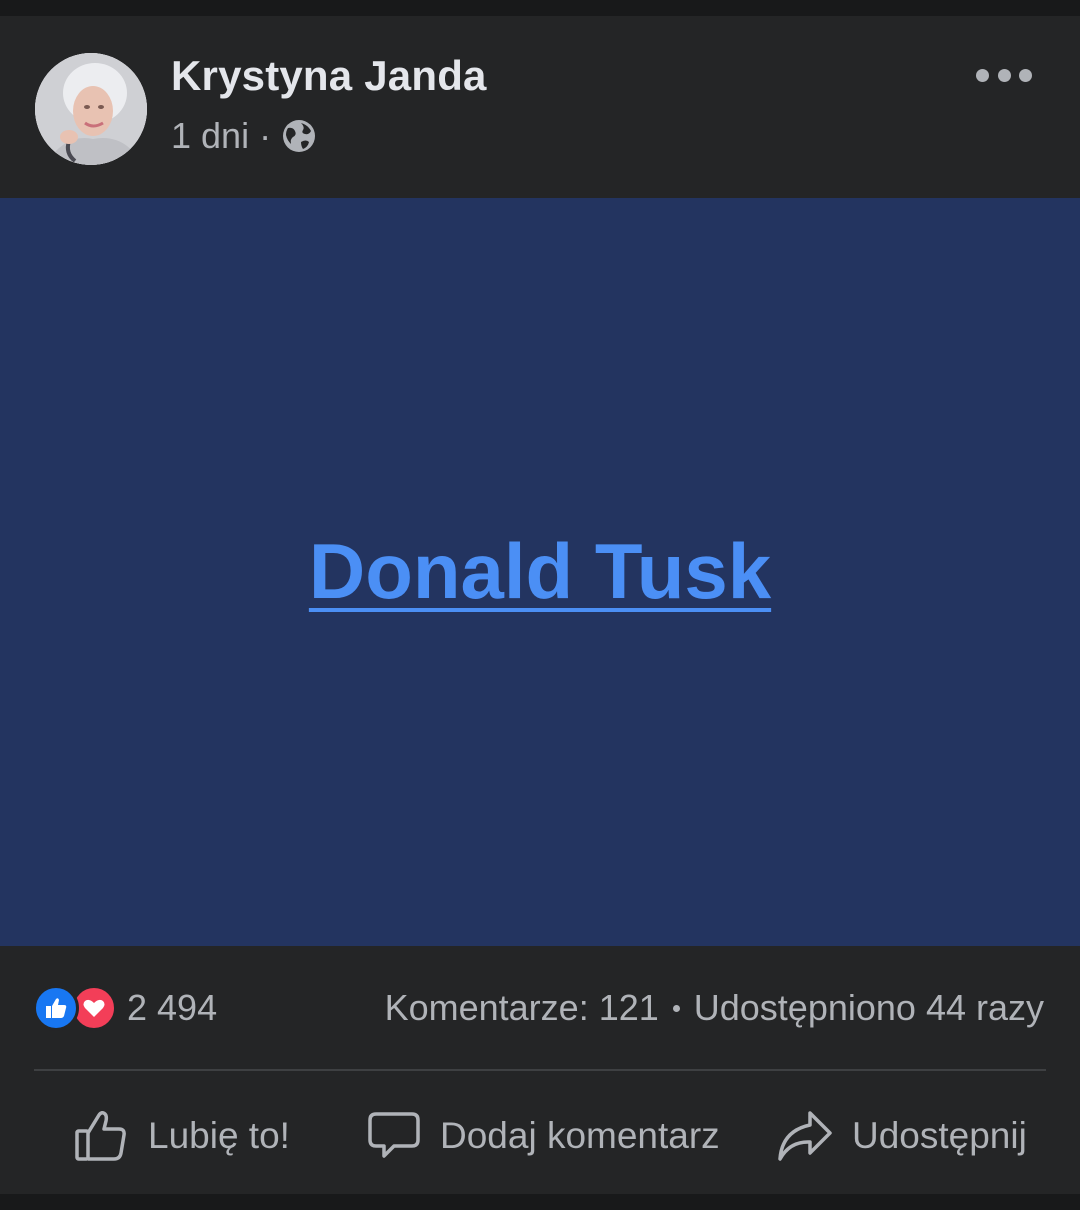  I want to click on reactions-count: 2 494, so click(172, 1007).